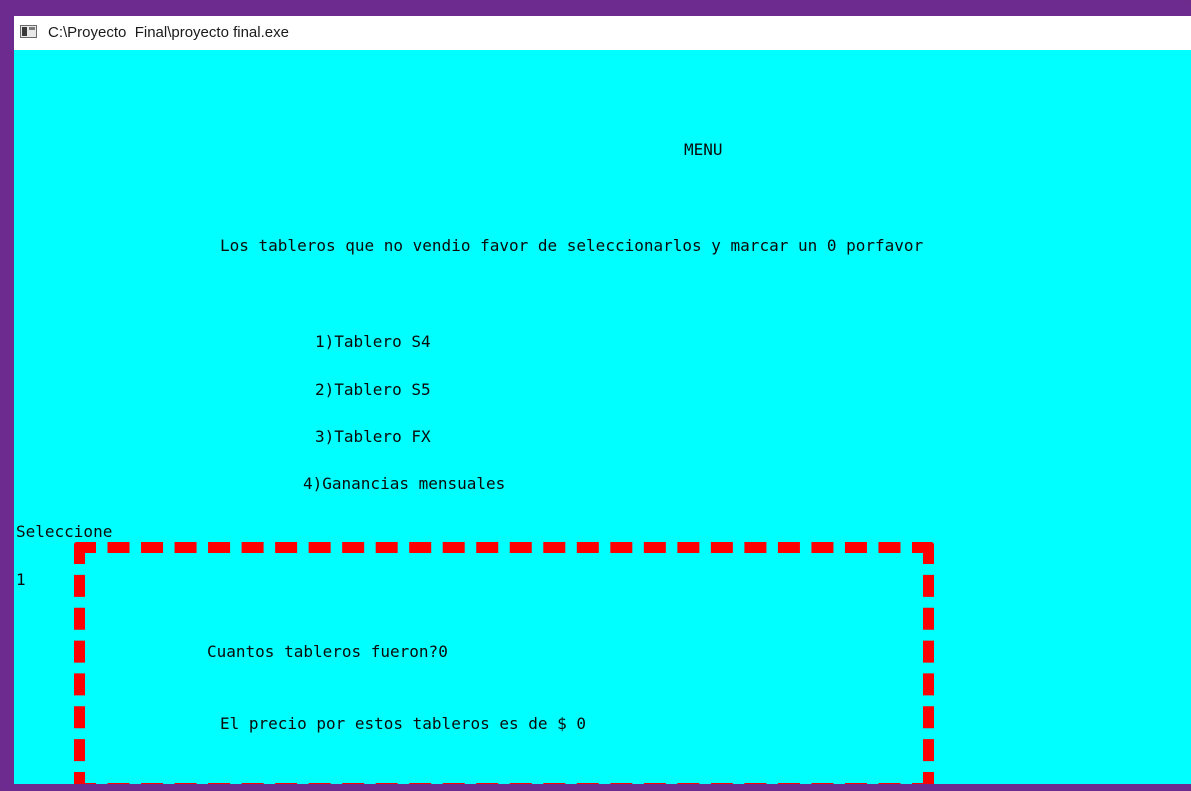  I want to click on menu-option-3: 3)Tablero FX, so click(373, 436).